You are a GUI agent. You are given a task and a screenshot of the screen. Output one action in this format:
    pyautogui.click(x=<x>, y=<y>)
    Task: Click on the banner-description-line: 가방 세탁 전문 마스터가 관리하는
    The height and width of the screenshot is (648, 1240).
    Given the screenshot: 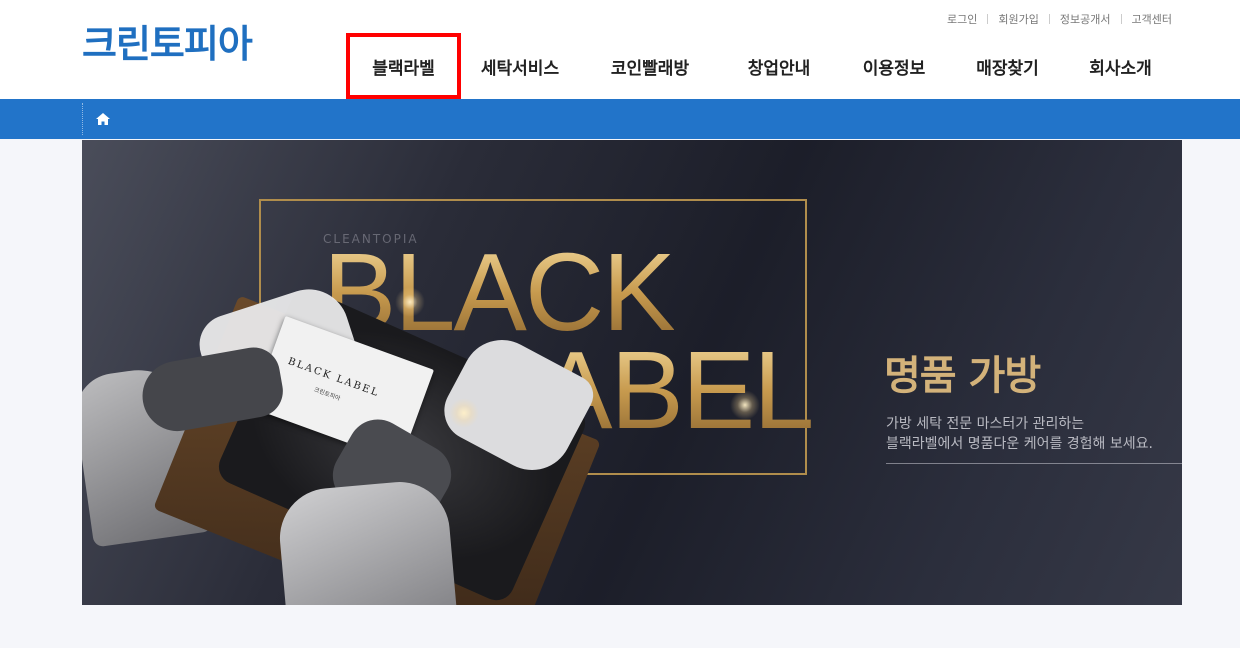 What is the action you would take?
    pyautogui.click(x=985, y=424)
    